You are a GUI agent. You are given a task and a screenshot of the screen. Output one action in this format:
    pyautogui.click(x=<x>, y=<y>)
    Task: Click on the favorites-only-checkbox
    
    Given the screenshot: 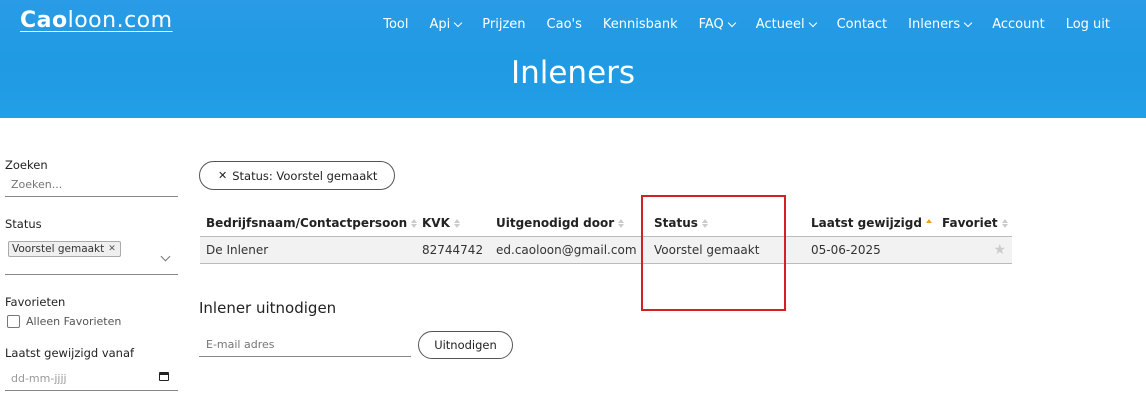 What is the action you would take?
    pyautogui.click(x=13, y=321)
    